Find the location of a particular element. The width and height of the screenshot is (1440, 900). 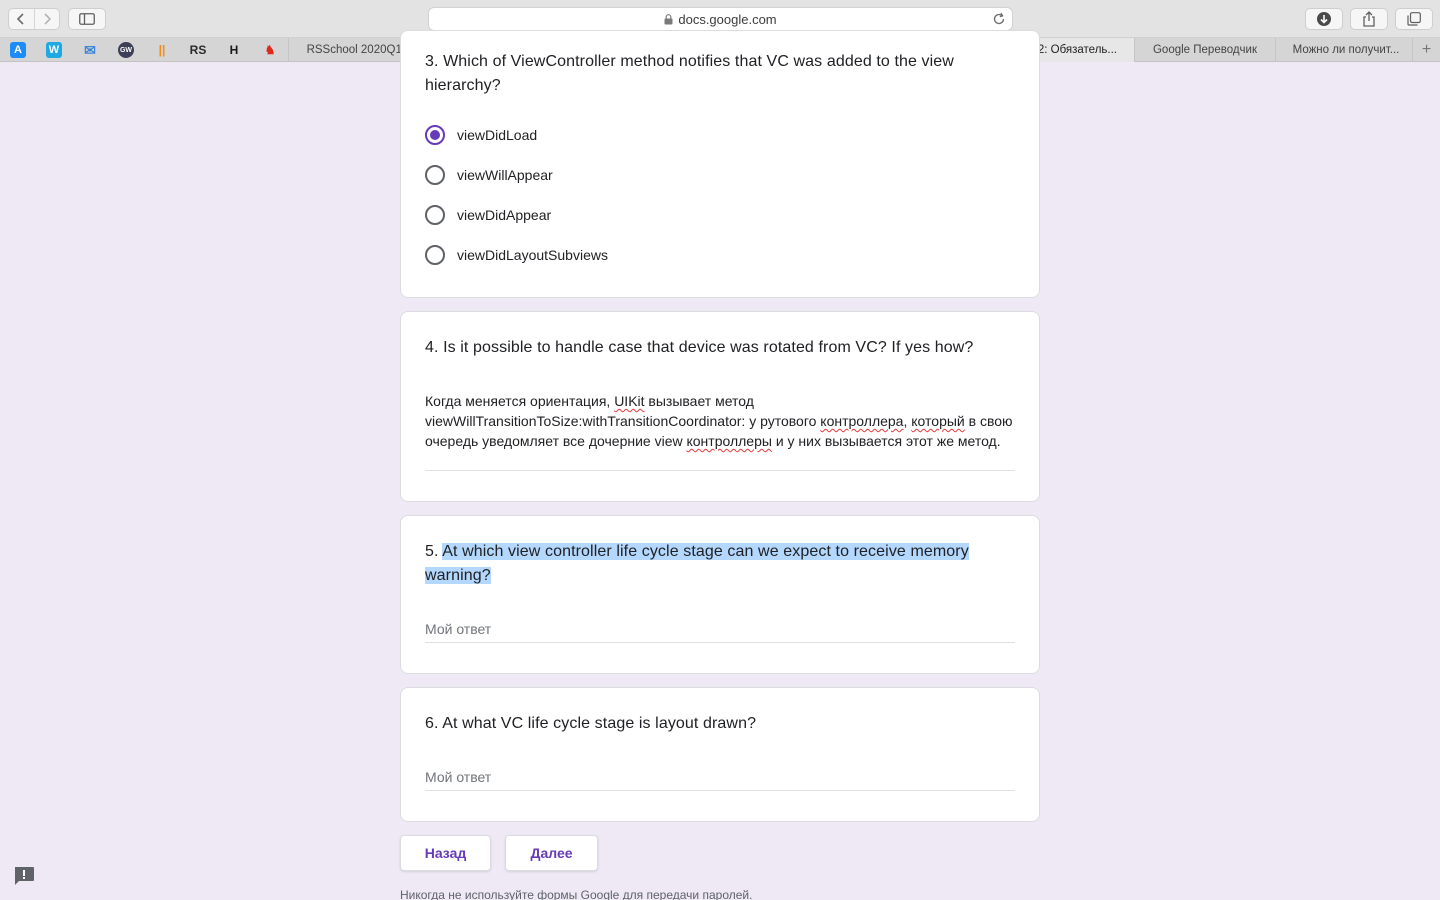

favorite-glyph: || is located at coordinates (162, 50).